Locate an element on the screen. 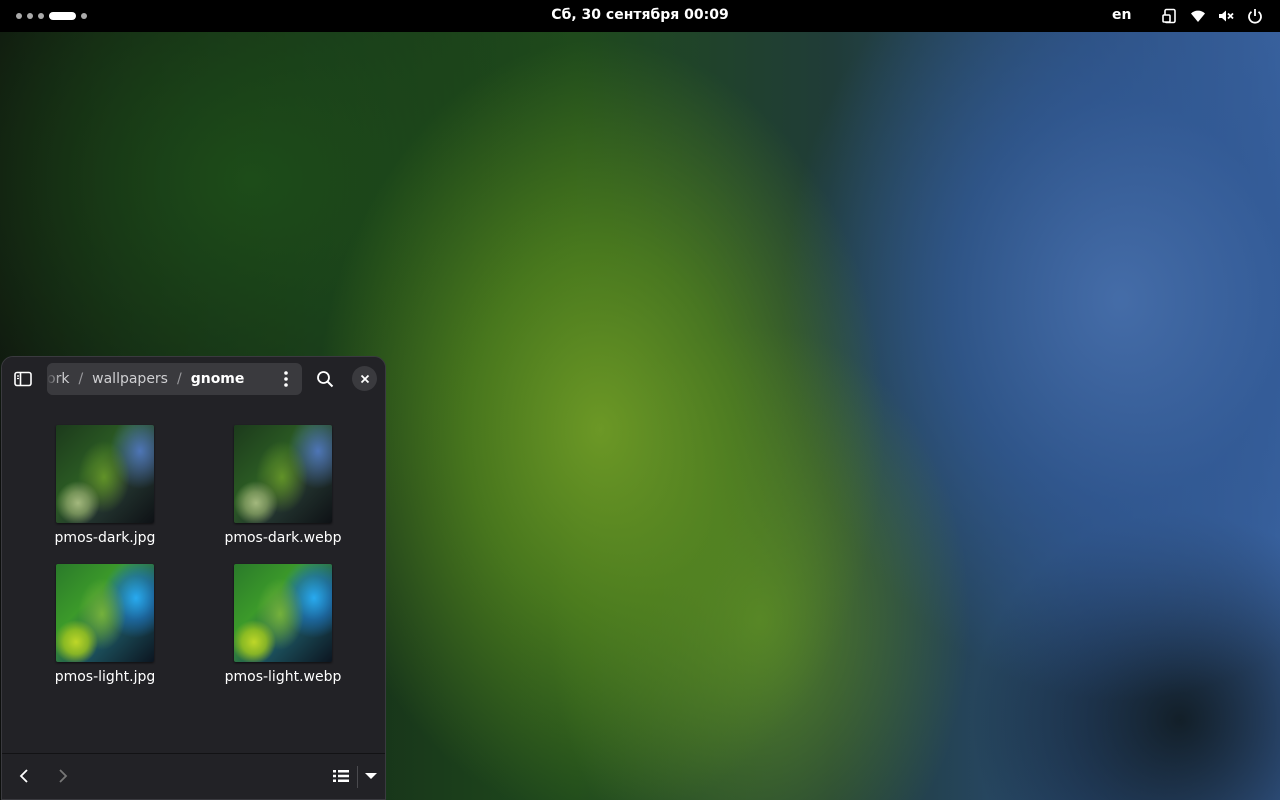 This screenshot has width=1280, height=800. back-button is located at coordinates (24, 776).